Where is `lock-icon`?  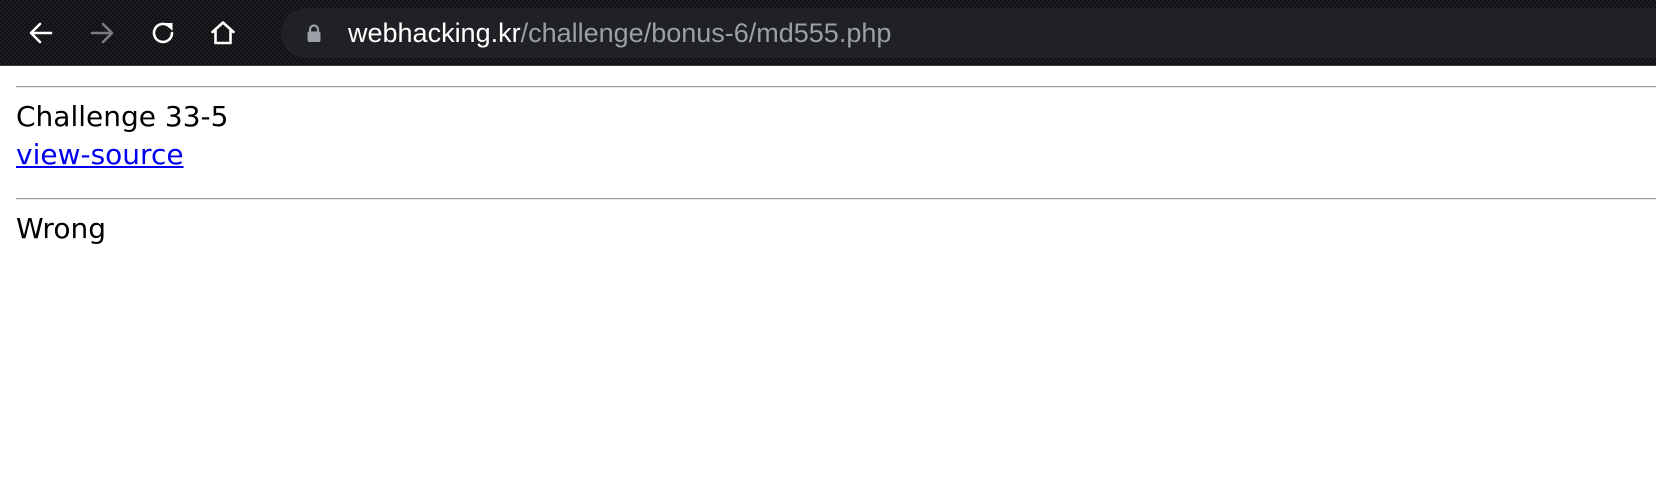 lock-icon is located at coordinates (314, 33).